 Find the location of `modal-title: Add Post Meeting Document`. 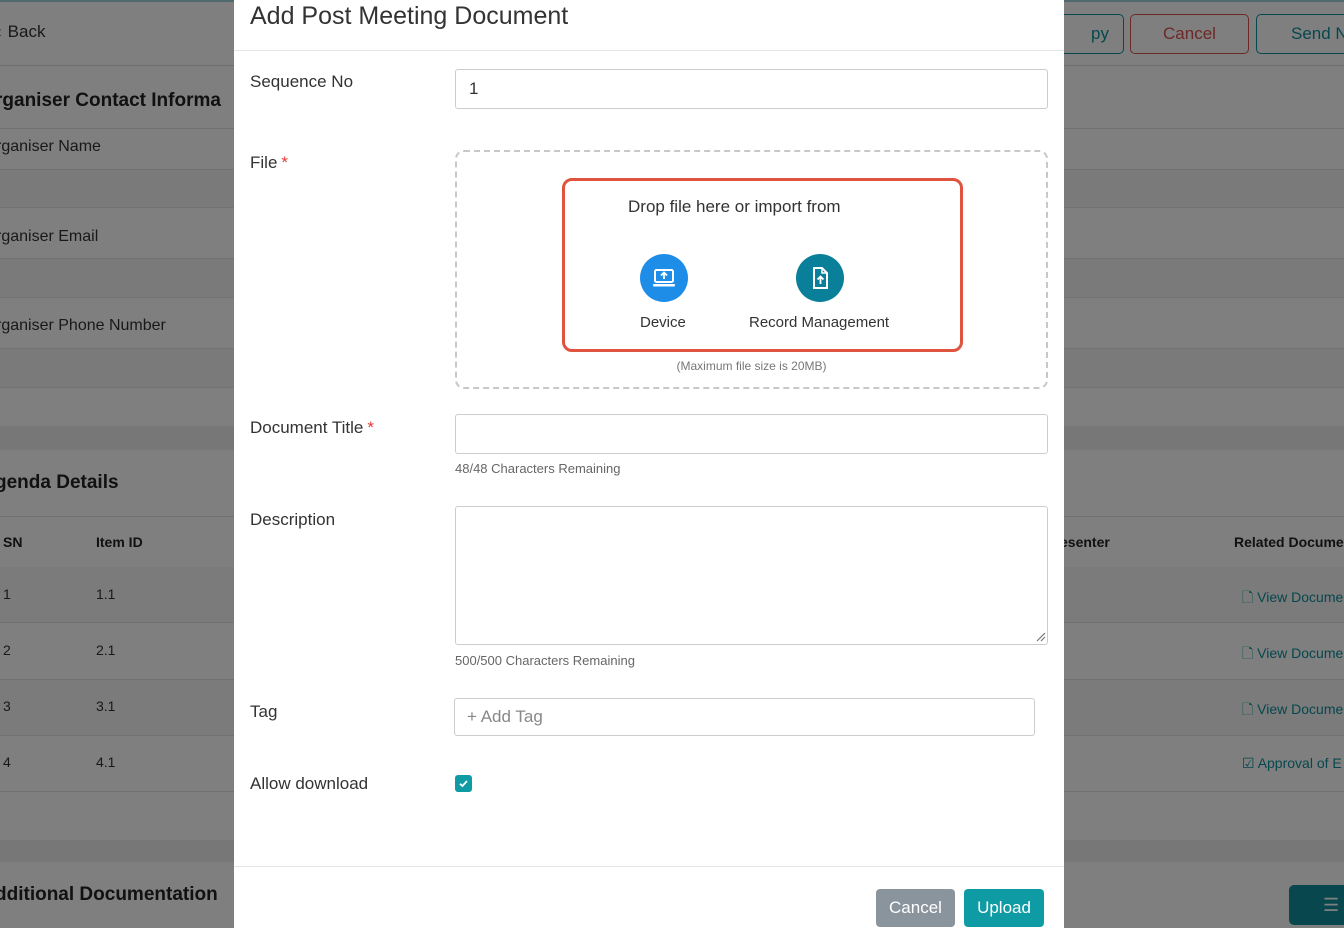

modal-title: Add Post Meeting Document is located at coordinates (409, 16).